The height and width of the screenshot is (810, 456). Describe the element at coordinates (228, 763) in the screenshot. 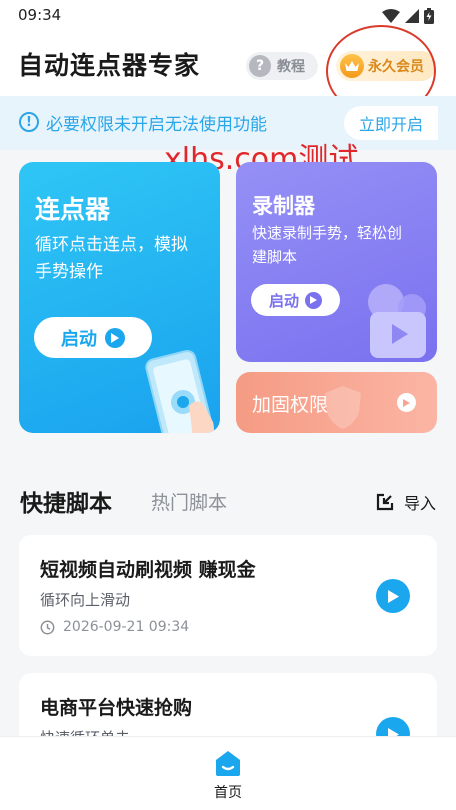

I see `home-icon` at that location.